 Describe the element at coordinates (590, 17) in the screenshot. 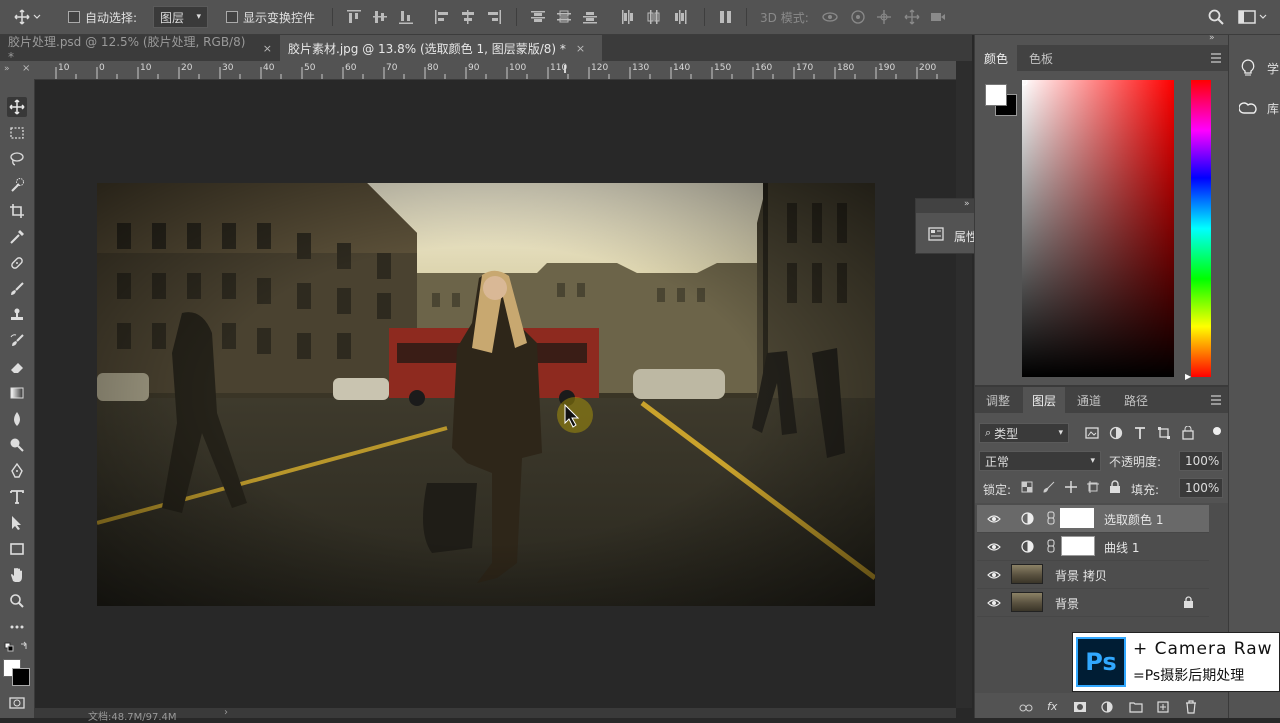

I see `distribute-bottom-icon` at that location.